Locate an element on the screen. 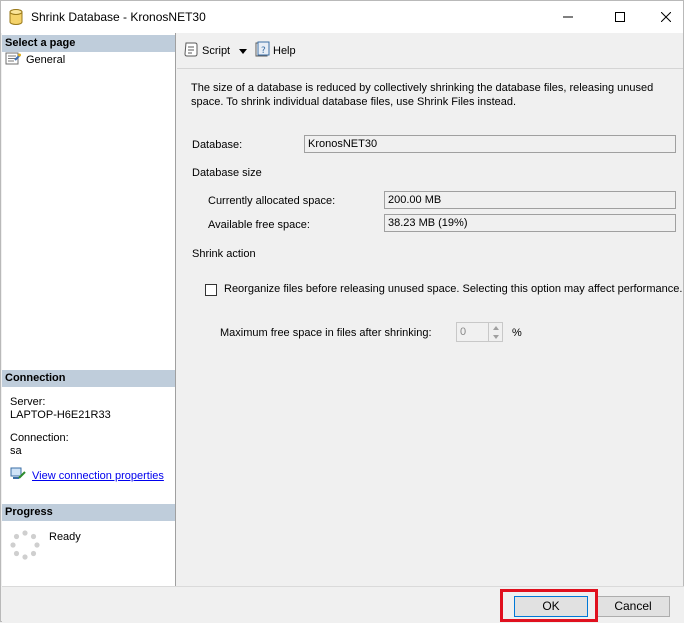 The image size is (684, 623). help-button: ? Help is located at coordinates (275, 50).